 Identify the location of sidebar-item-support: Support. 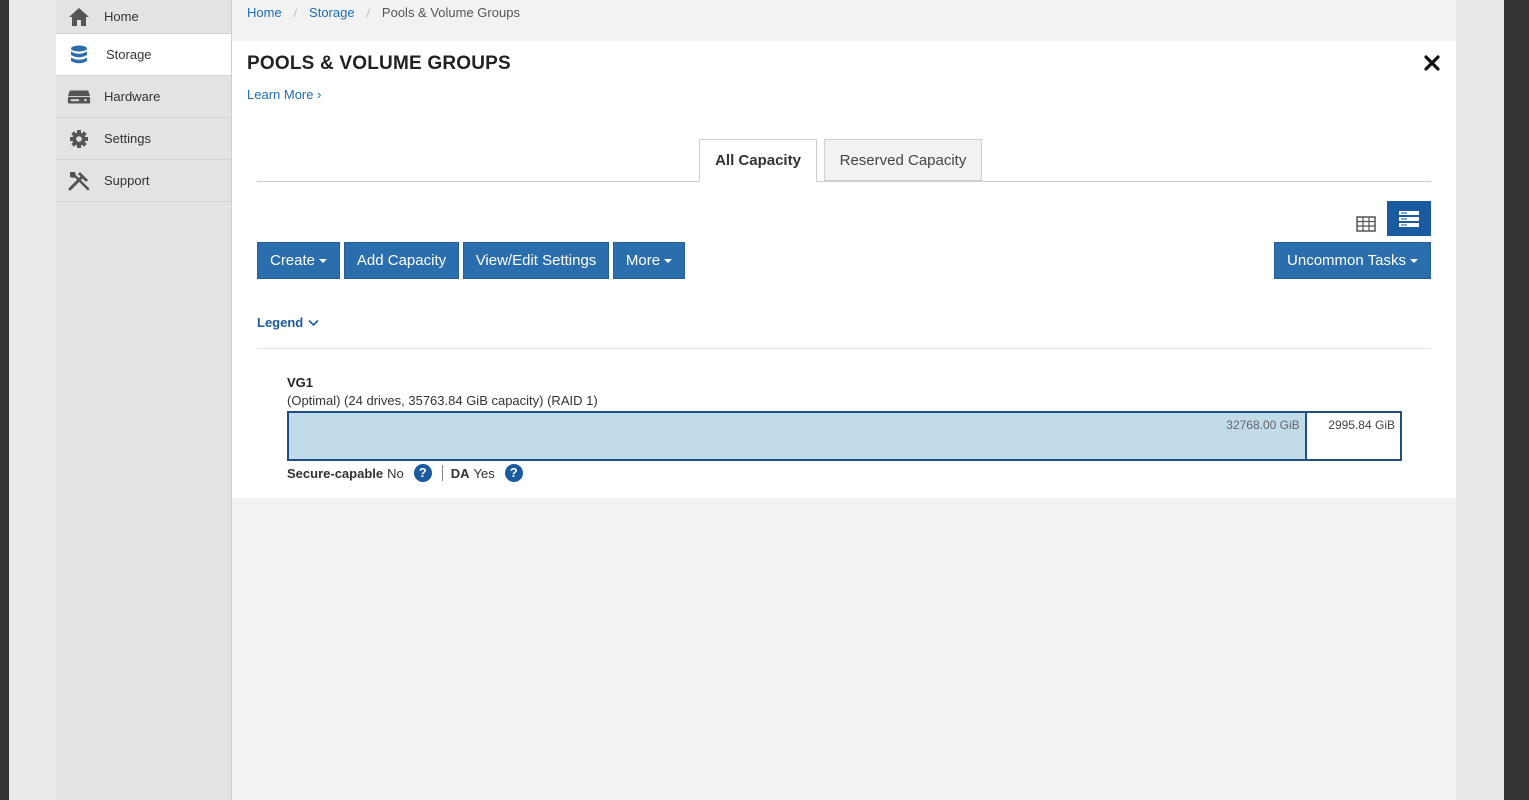
(143, 181).